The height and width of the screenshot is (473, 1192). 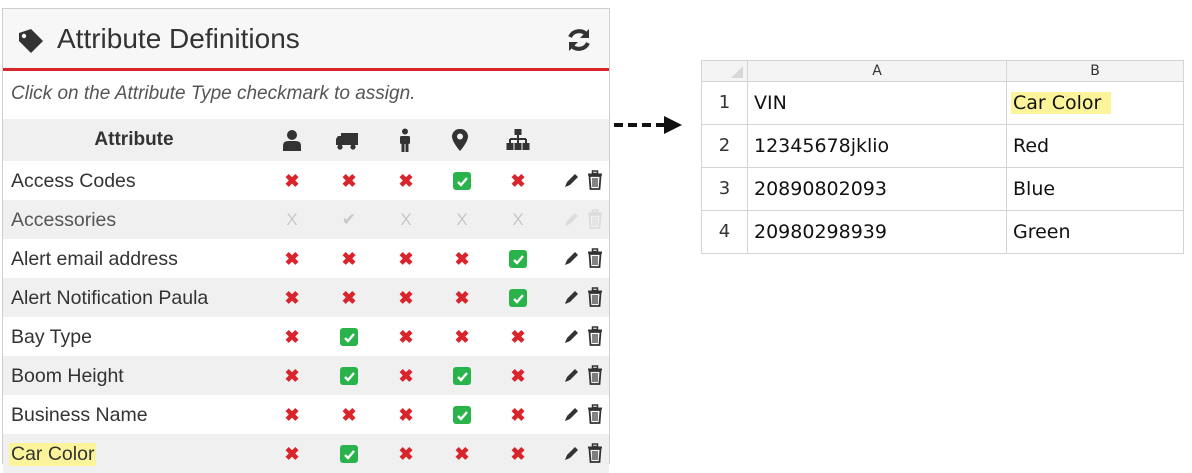 What do you see at coordinates (347, 141) in the screenshot?
I see `truck-icon` at bounding box center [347, 141].